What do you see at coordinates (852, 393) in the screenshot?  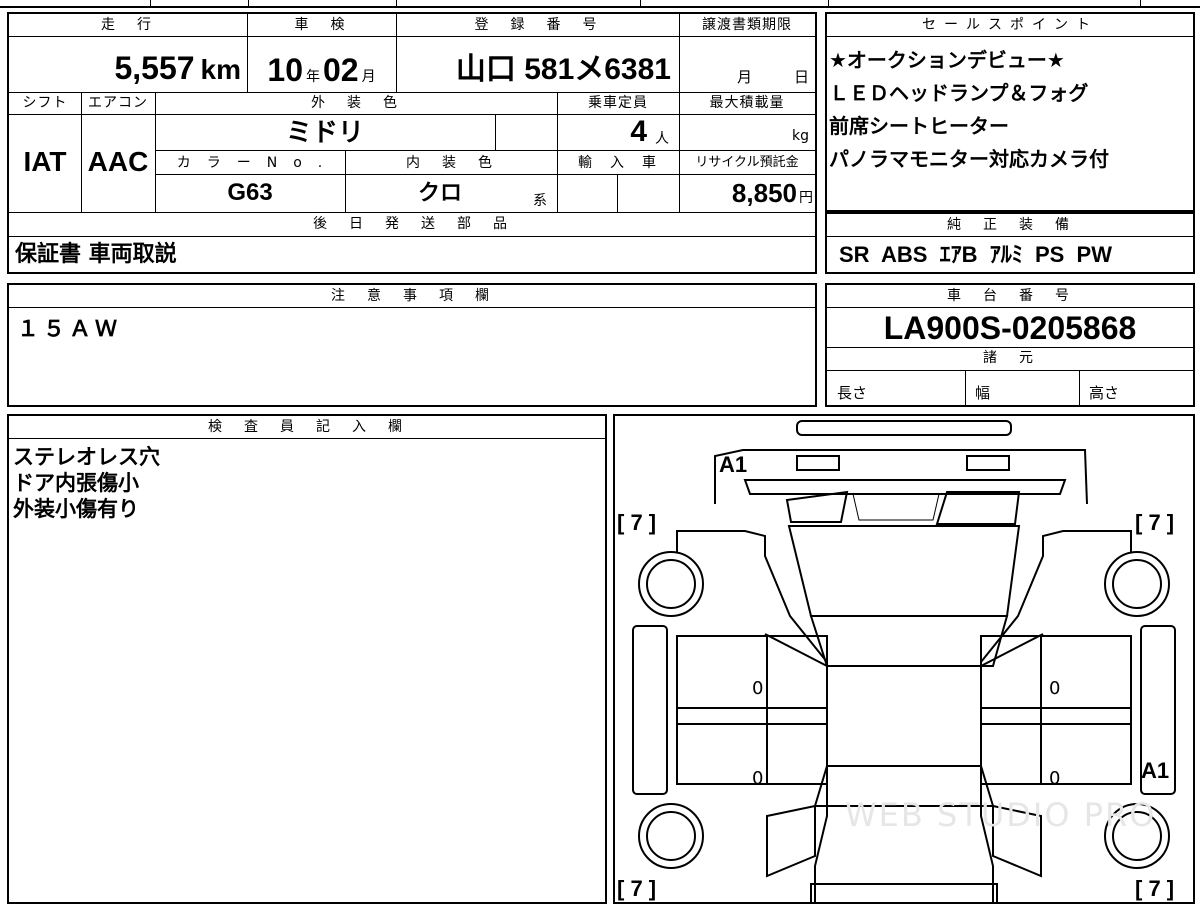 I see `spec-length-label: 長さ` at bounding box center [852, 393].